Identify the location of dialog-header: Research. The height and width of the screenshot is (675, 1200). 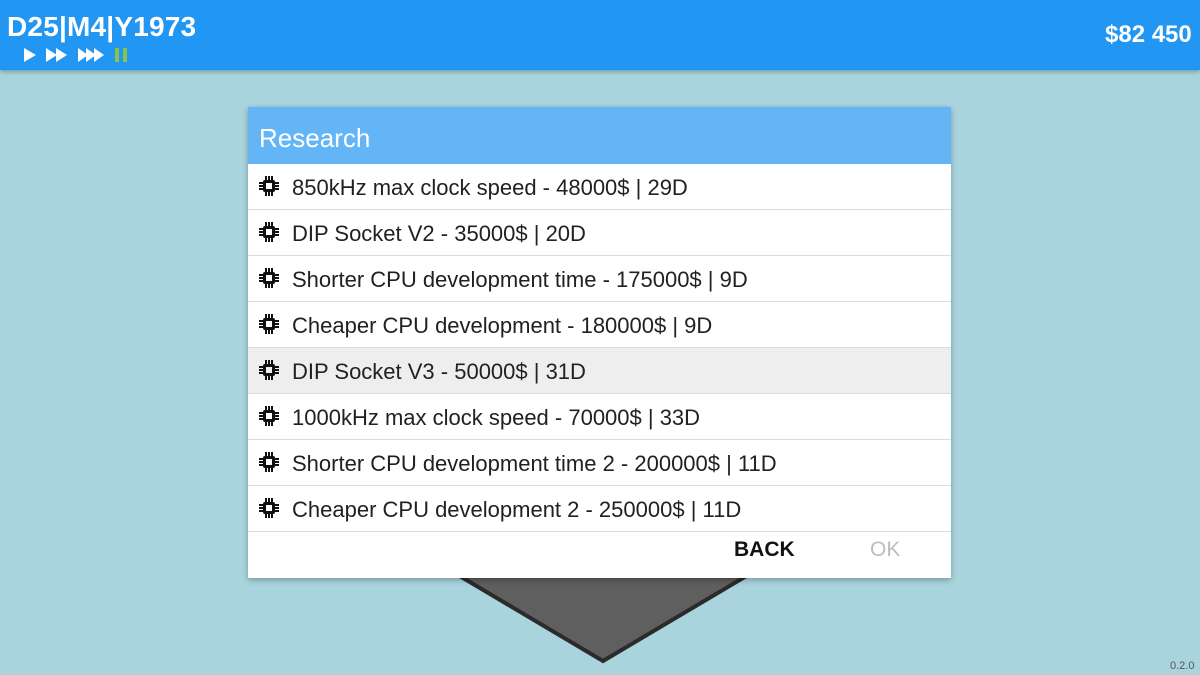
(599, 135).